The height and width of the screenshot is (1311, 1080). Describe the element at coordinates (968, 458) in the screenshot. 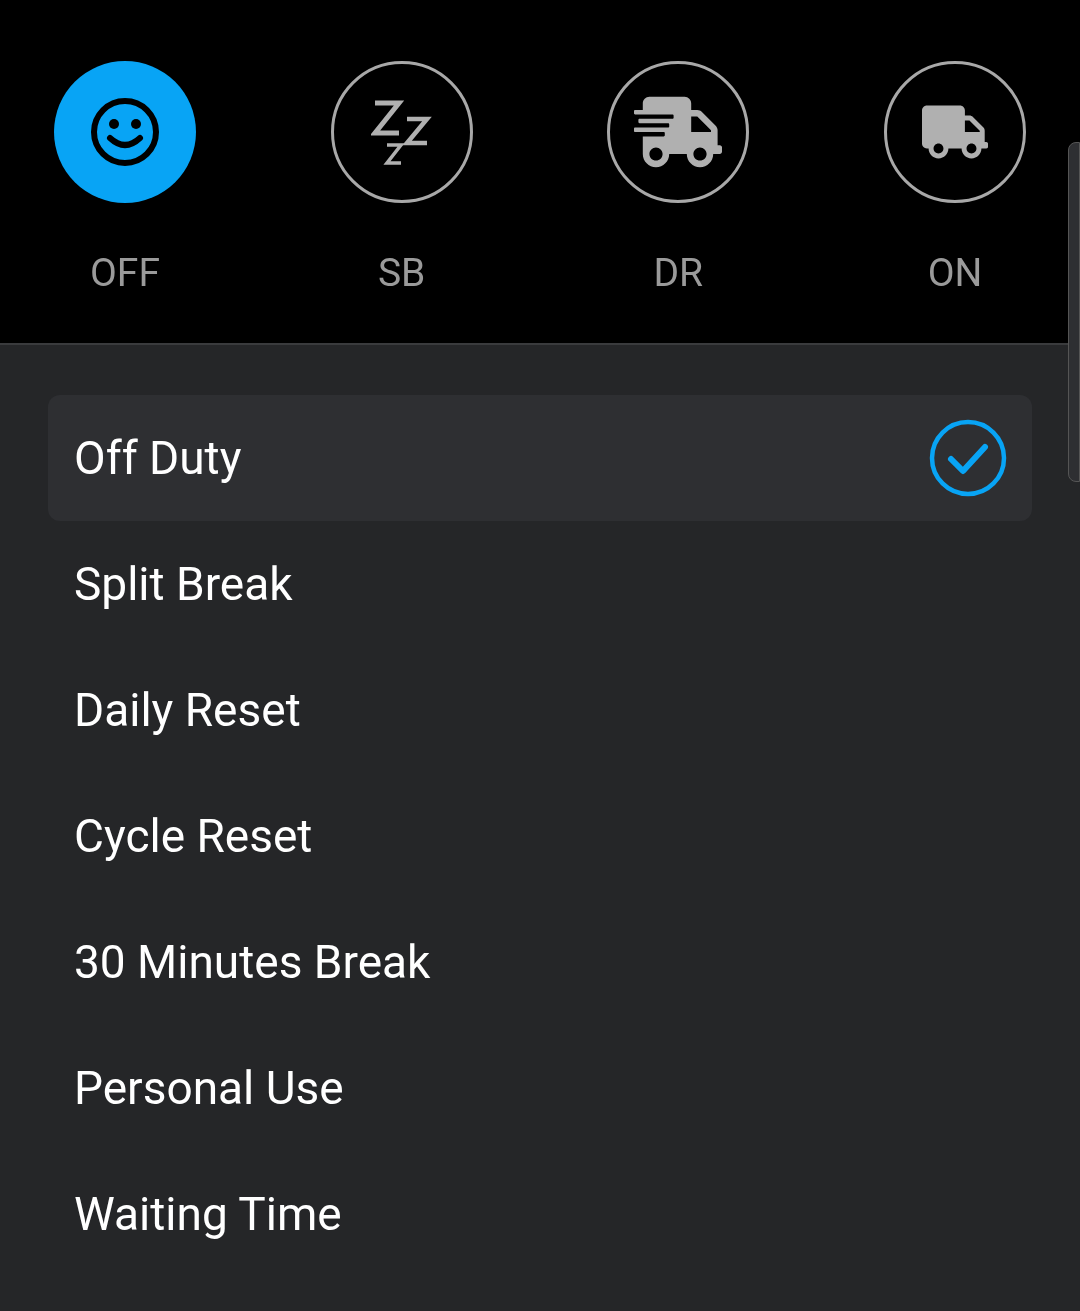

I see `check-circle-icon` at that location.